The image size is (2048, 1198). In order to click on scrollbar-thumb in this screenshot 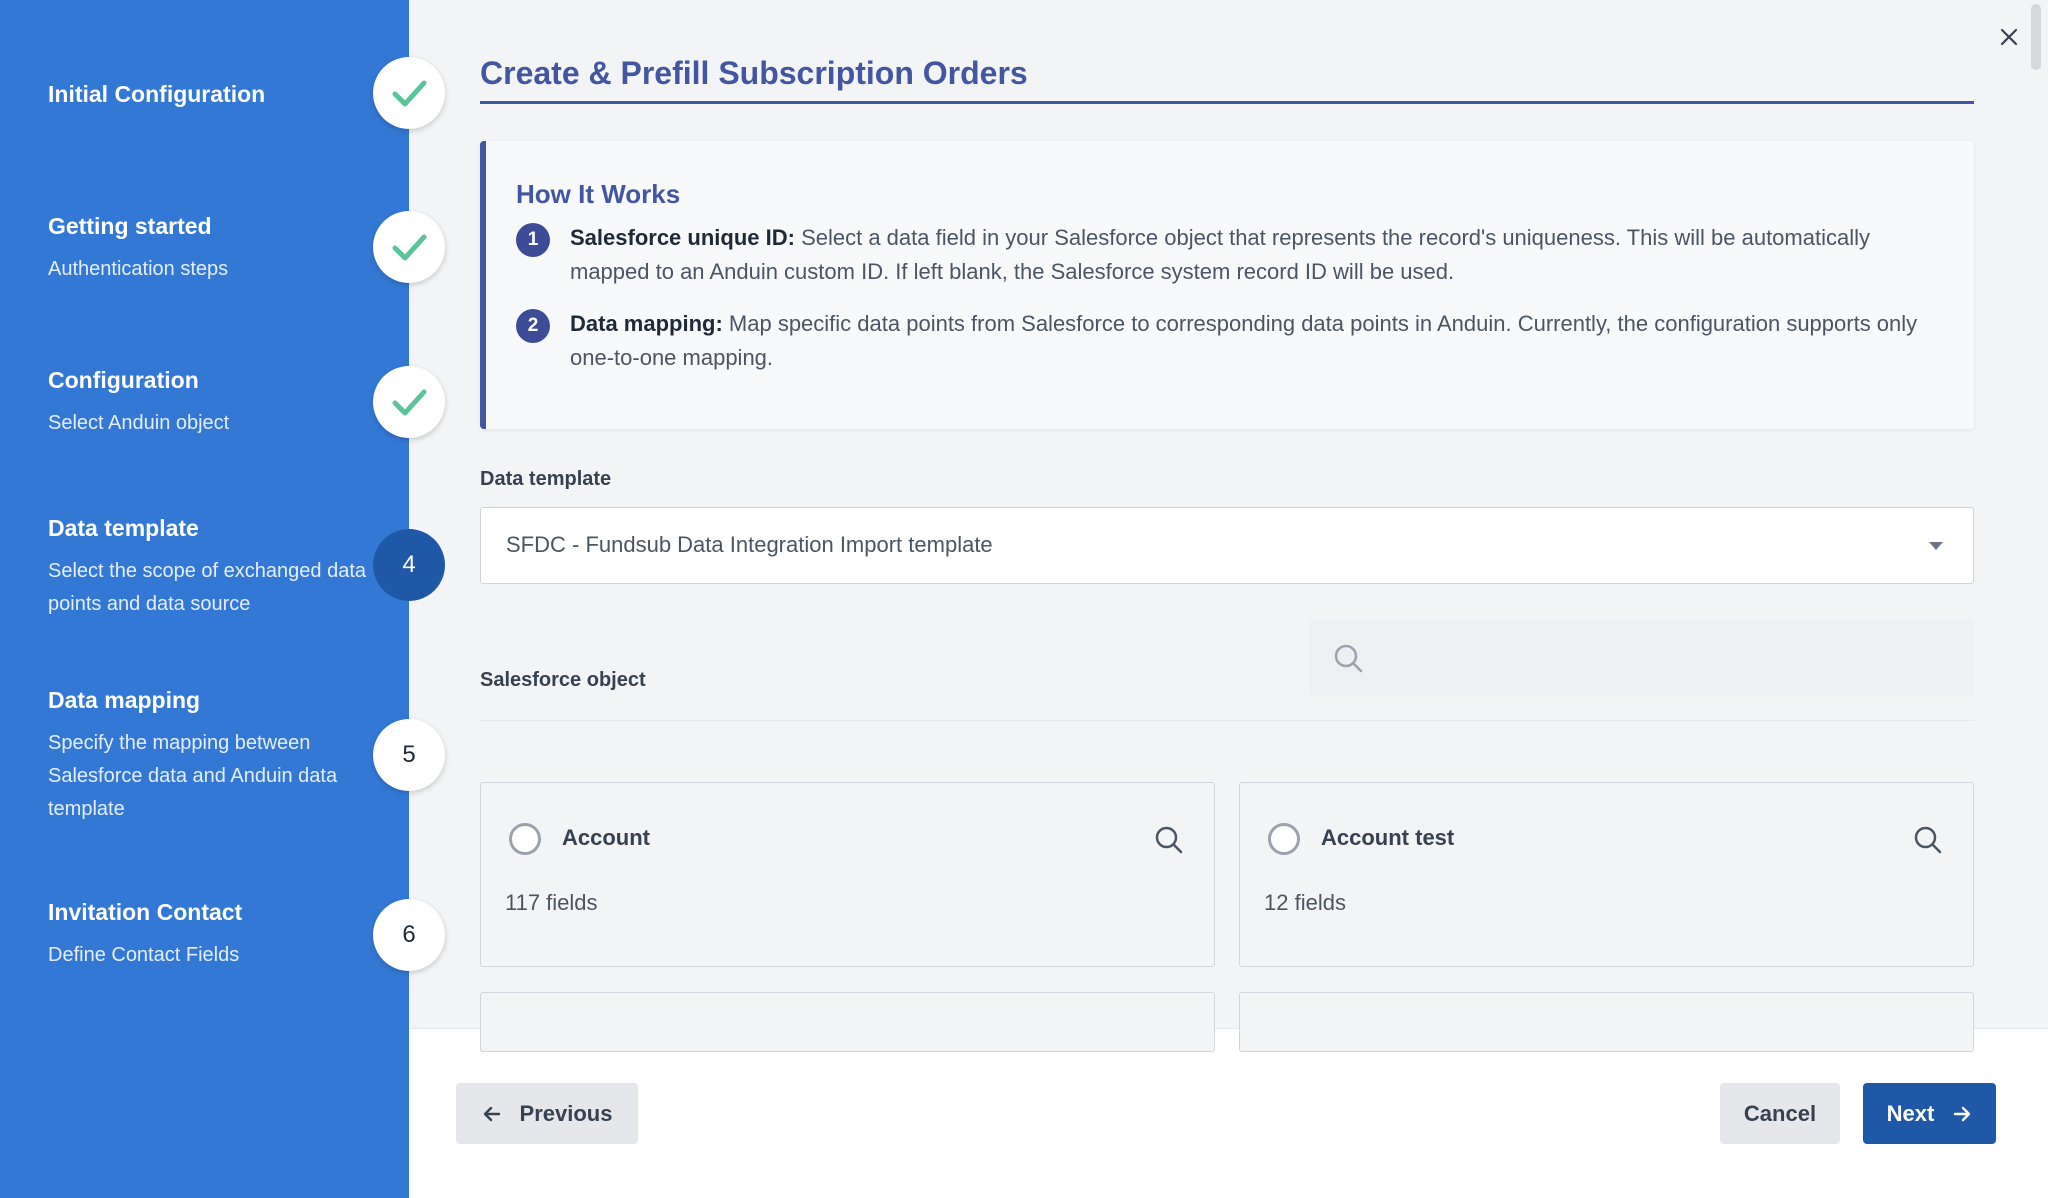, I will do `click(2036, 37)`.